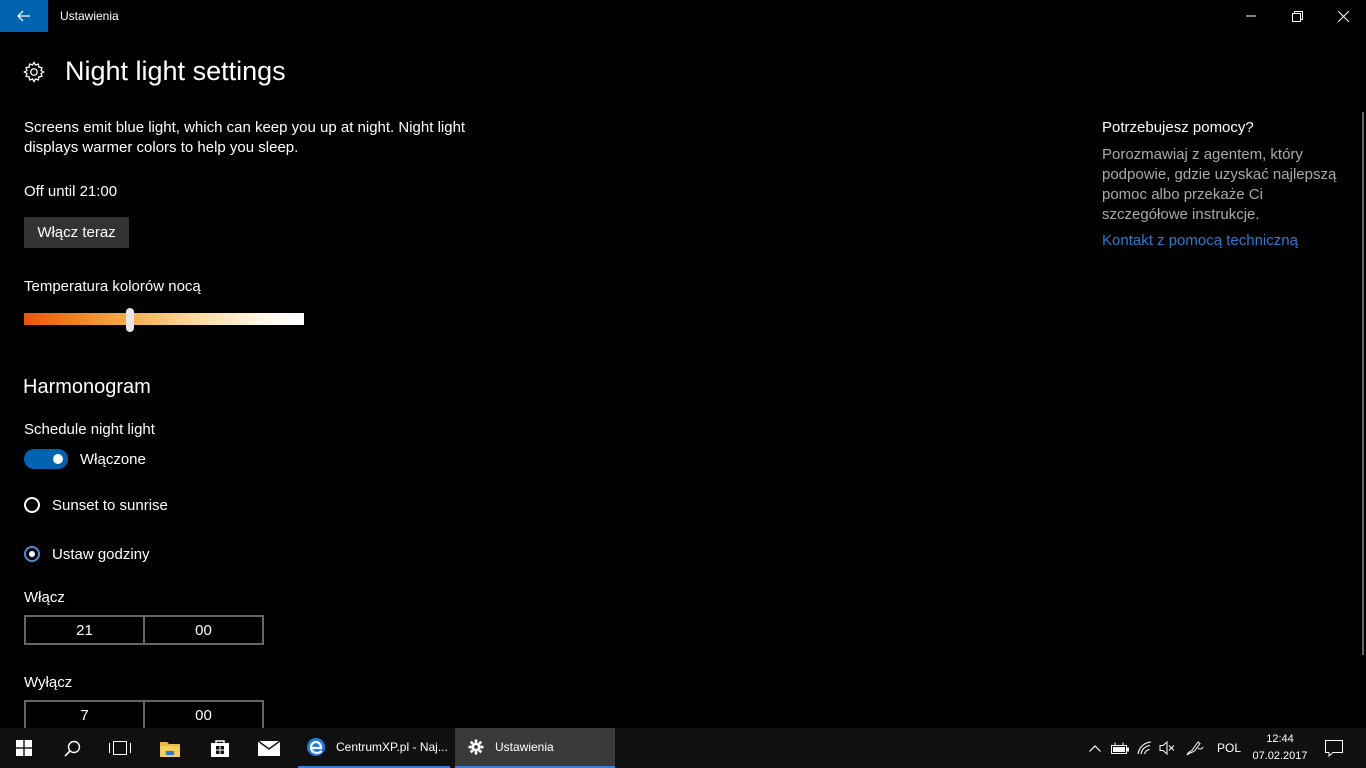  I want to click on task-view-icon, so click(120, 748).